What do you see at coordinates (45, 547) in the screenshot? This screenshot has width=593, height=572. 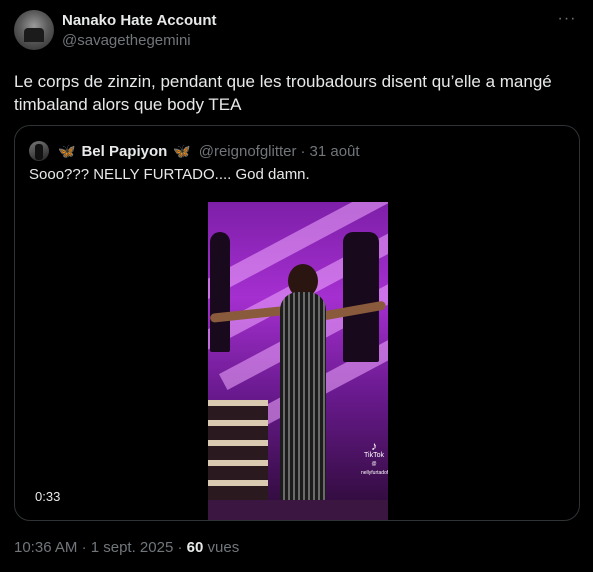 I see `tweet-time: 10:36 AM` at bounding box center [45, 547].